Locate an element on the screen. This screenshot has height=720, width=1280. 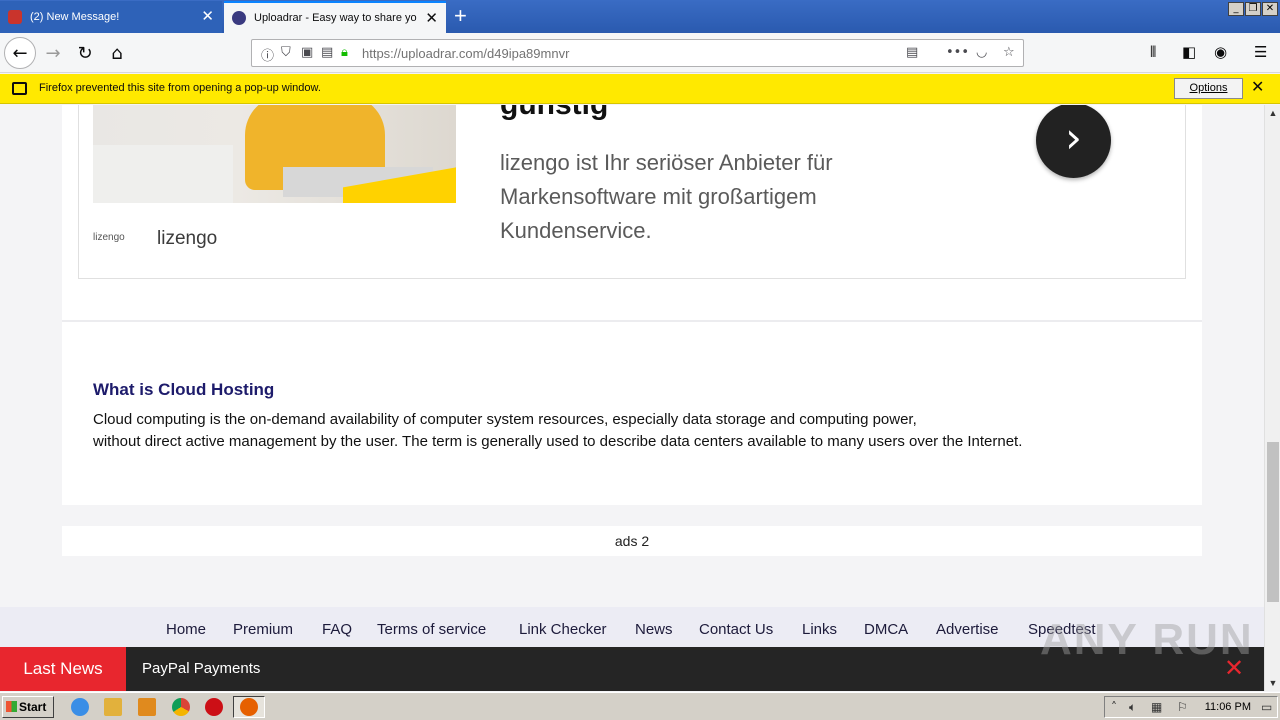
footer-link-premium: Premium is located at coordinates (263, 629).